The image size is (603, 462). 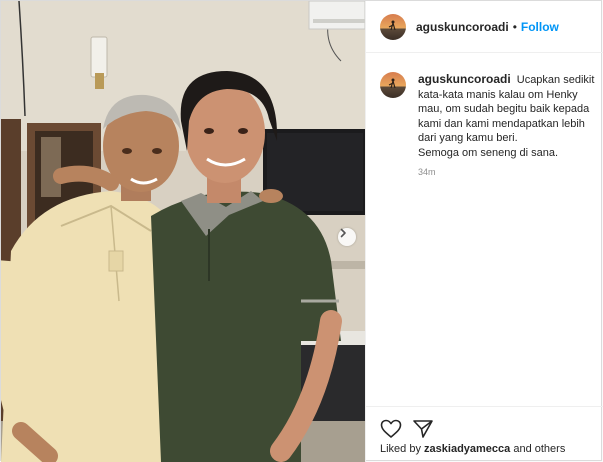 What do you see at coordinates (539, 449) in the screenshot?
I see `liked-suffix: and others` at bounding box center [539, 449].